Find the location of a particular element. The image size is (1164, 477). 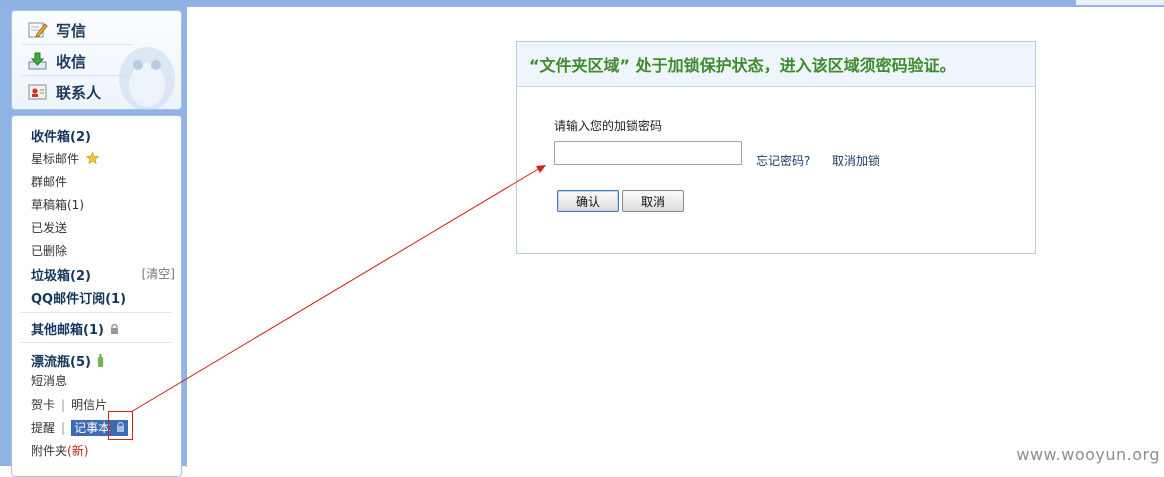

annotation-box is located at coordinates (120, 425).